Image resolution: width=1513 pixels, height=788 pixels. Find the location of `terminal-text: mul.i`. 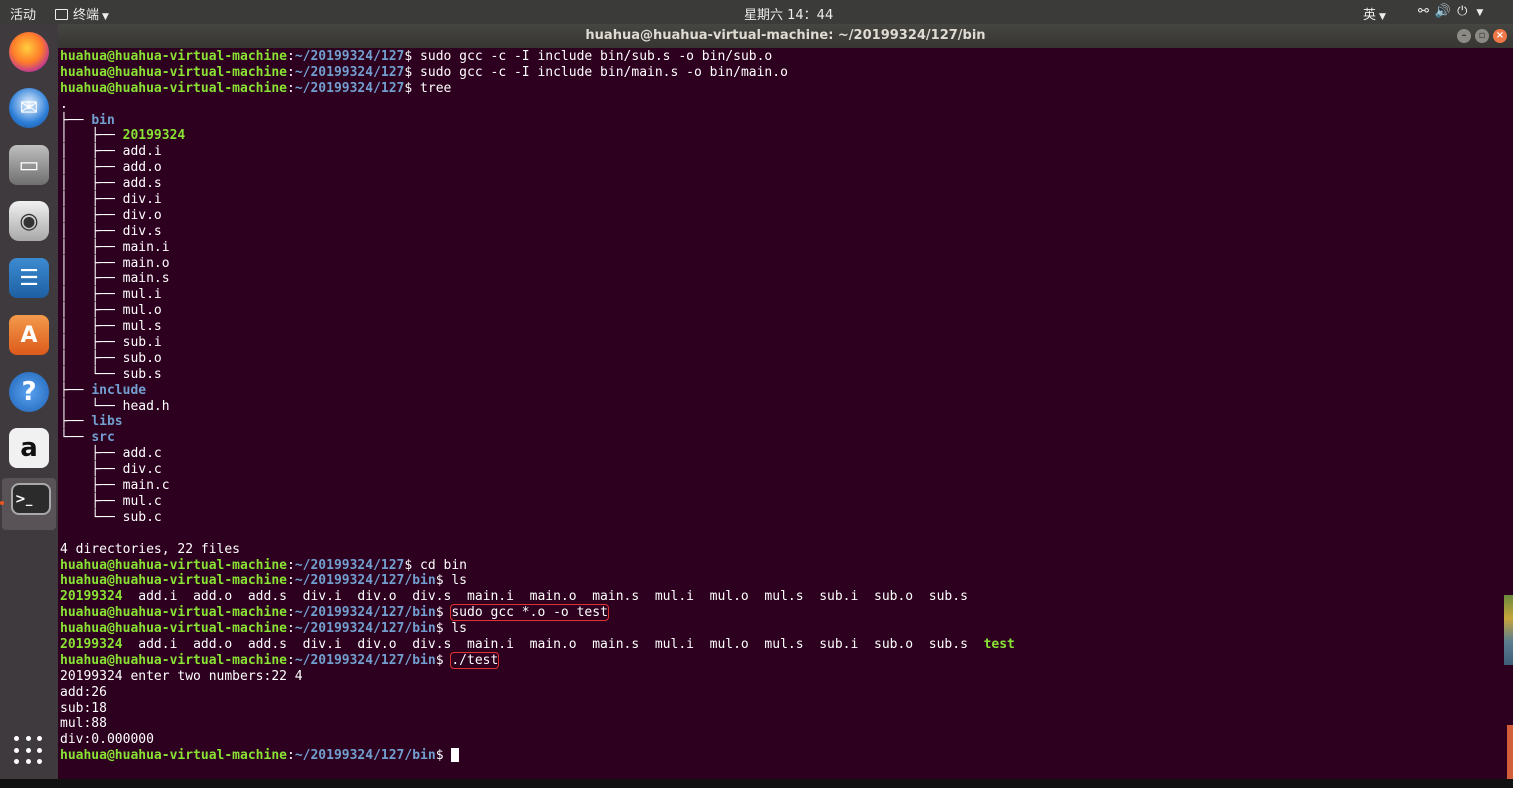

terminal-text: mul.i is located at coordinates (142, 295).